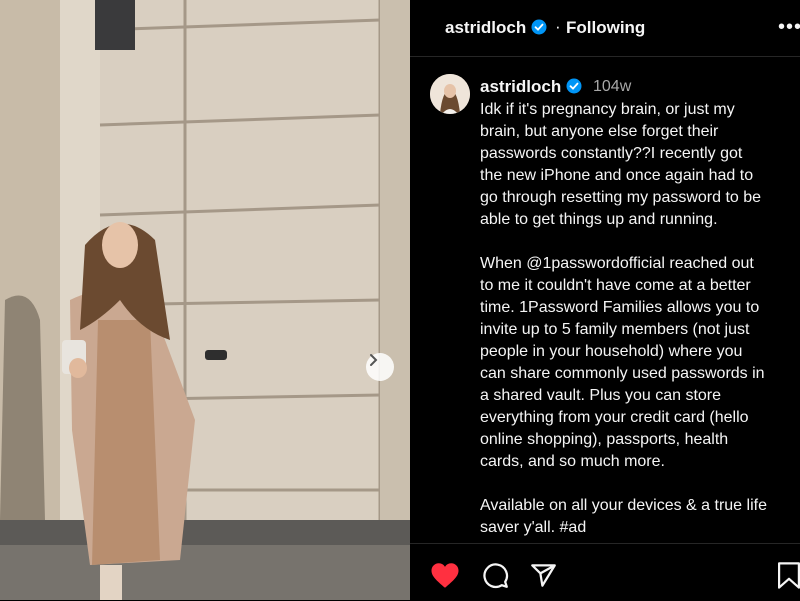 The width and height of the screenshot is (800, 601). Describe the element at coordinates (614, 417) in the screenshot. I see `caption-line: everything from your credit card (hello` at that location.